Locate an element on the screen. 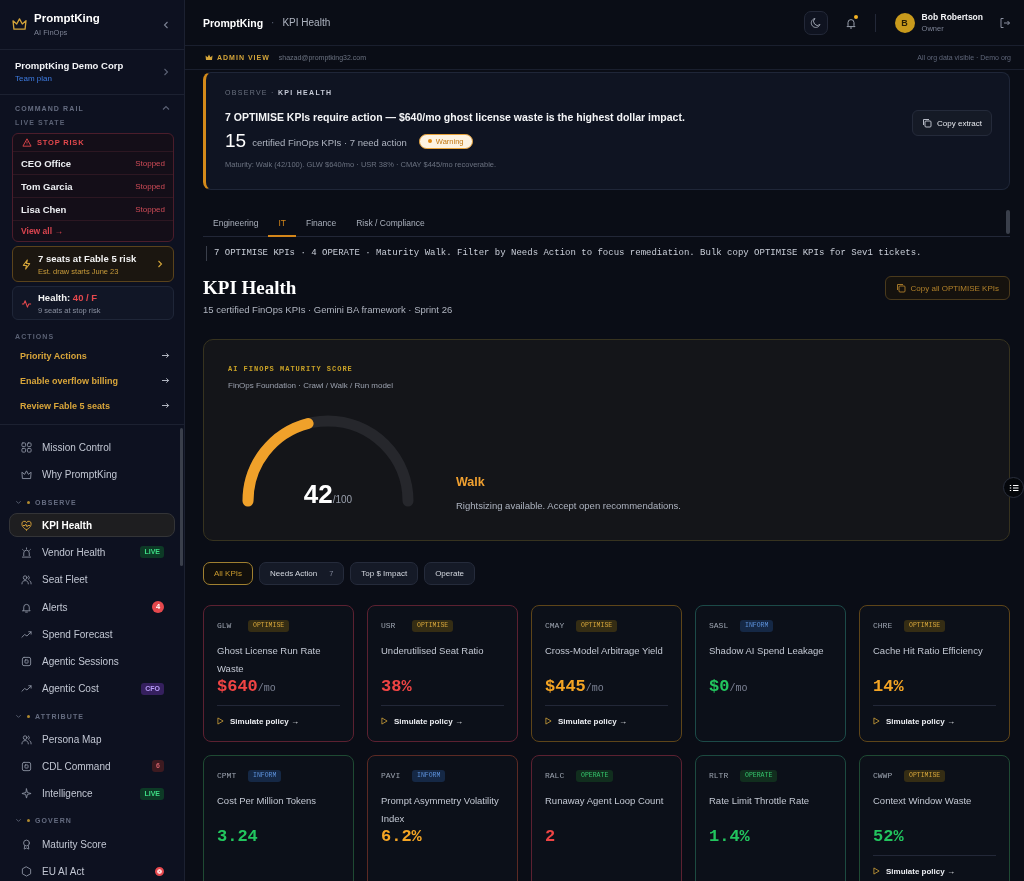  nav-item: Seat Fleet is located at coordinates (92, 579).